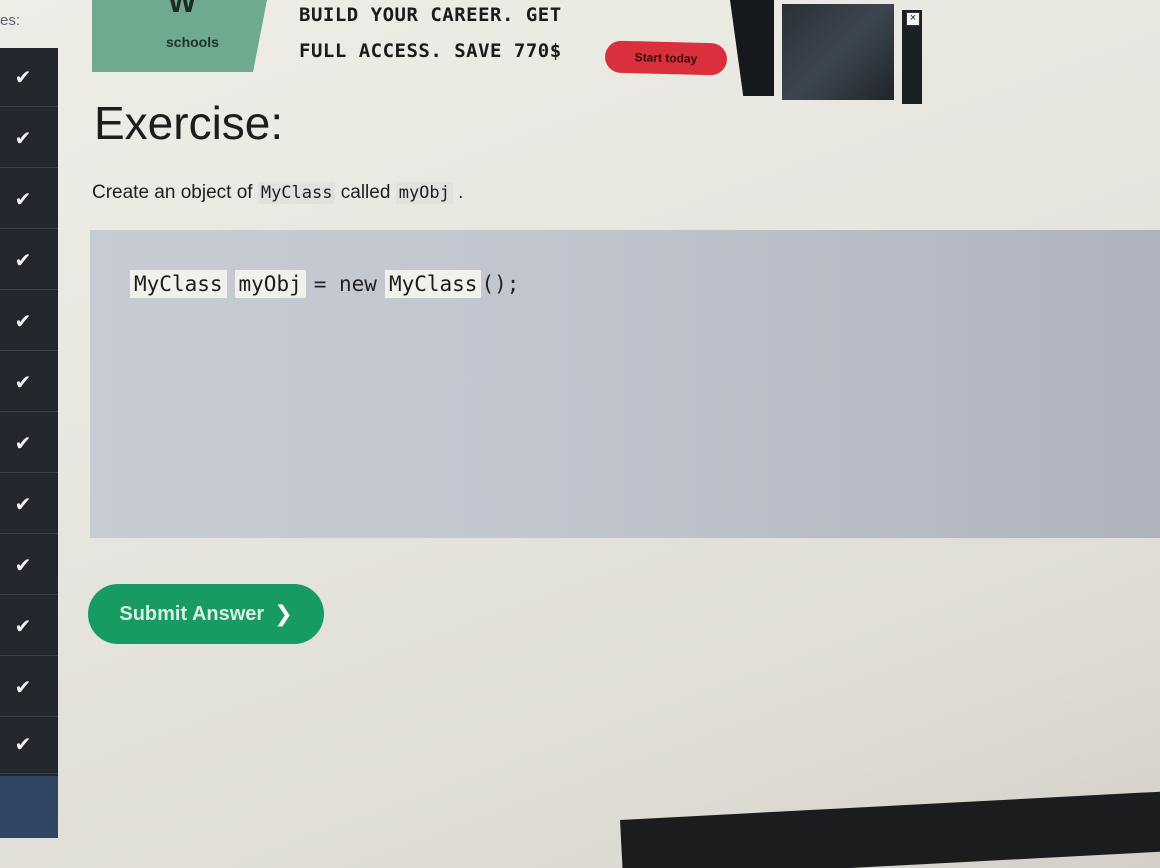  I want to click on page-title: Exercise:, so click(189, 123).